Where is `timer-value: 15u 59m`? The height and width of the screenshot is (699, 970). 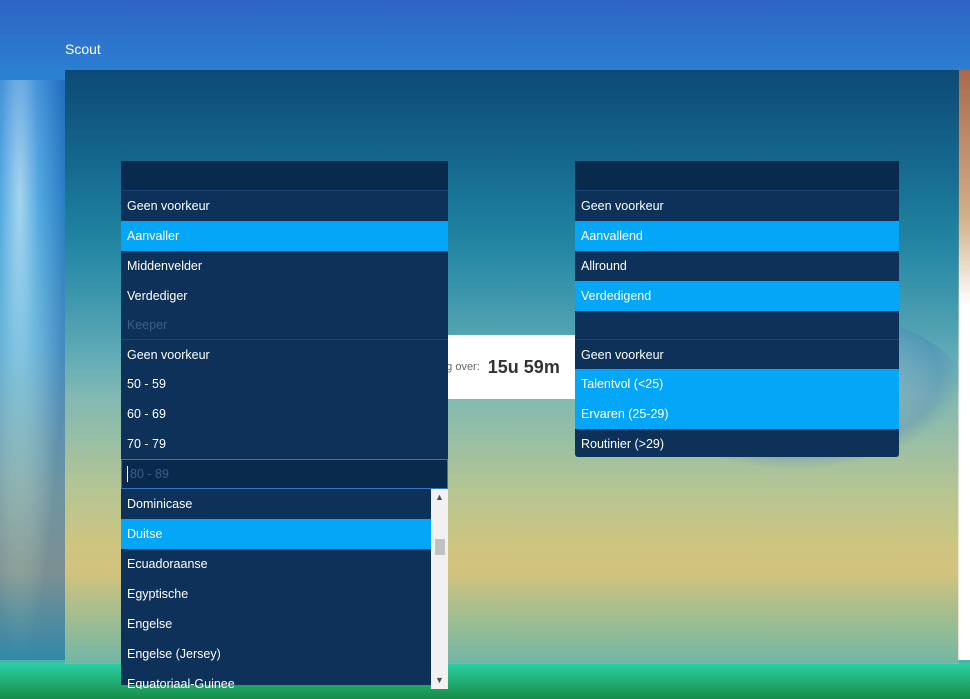 timer-value: 15u 59m is located at coordinates (523, 366).